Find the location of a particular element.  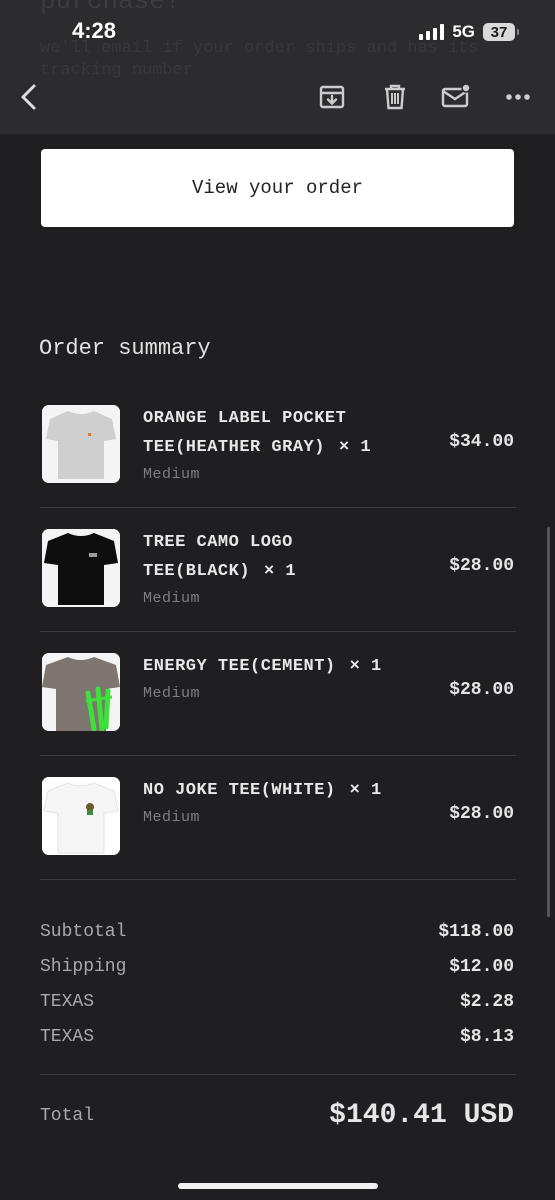

total-value: $140.41 USD is located at coordinates (421, 1115).